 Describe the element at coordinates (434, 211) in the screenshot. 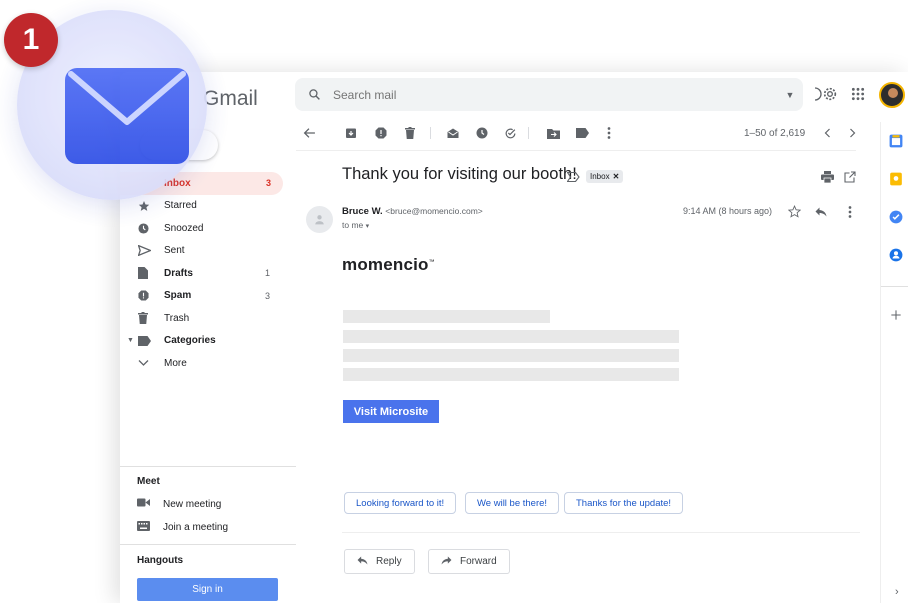

I see `sender-email: <bruce@momencio.com>` at that location.